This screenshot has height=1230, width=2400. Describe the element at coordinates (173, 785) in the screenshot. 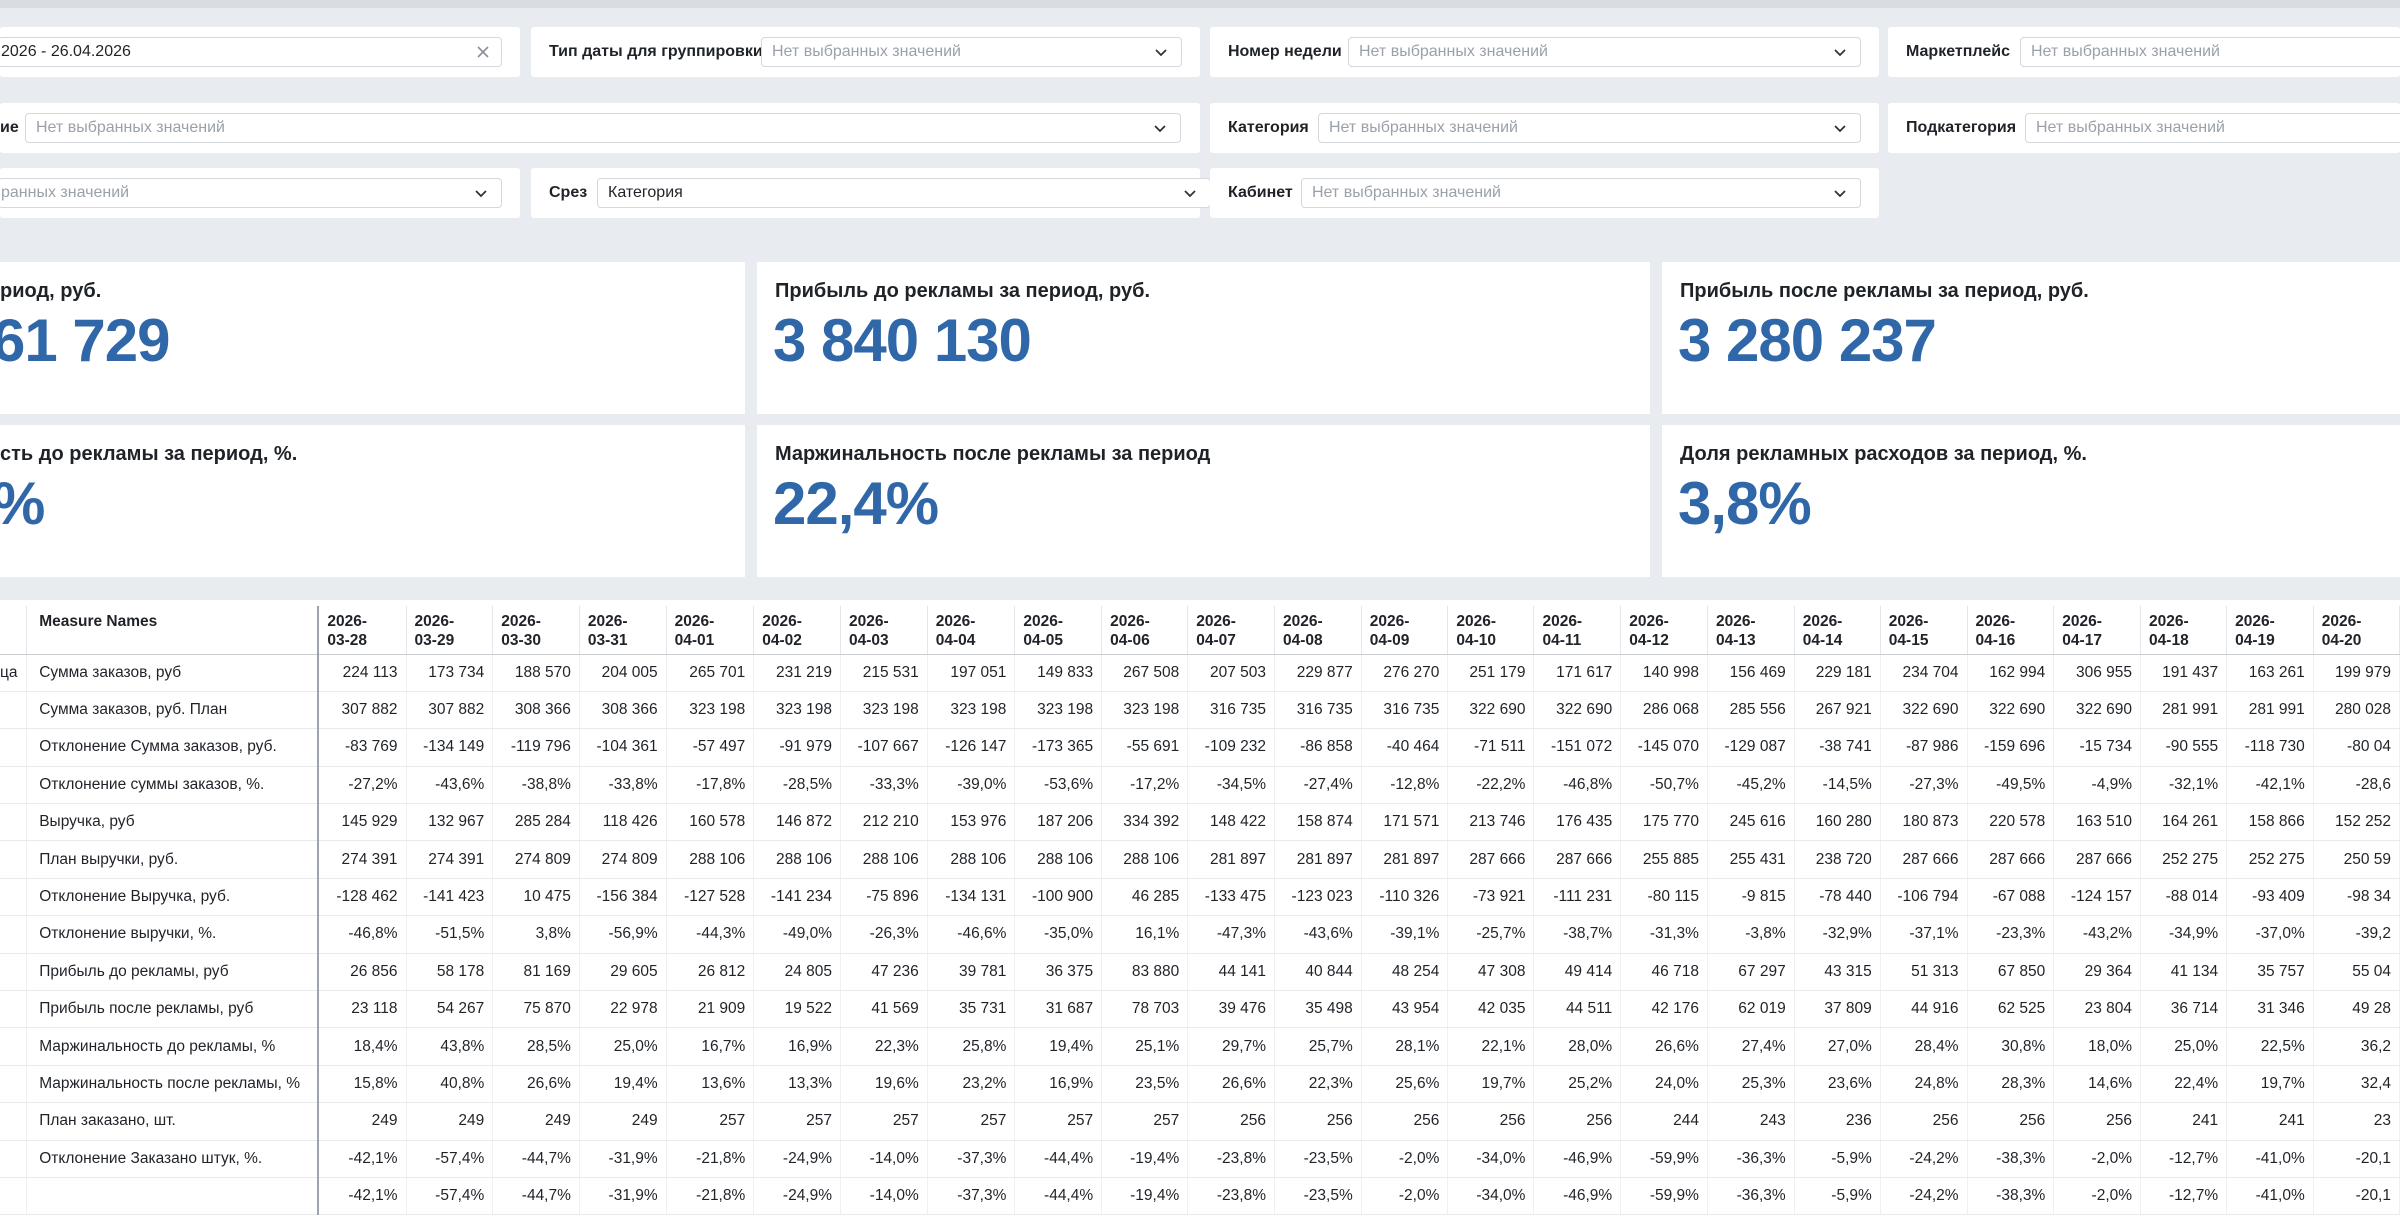

I see `measure-name-cell: Отклонение суммы заказов, %.` at that location.